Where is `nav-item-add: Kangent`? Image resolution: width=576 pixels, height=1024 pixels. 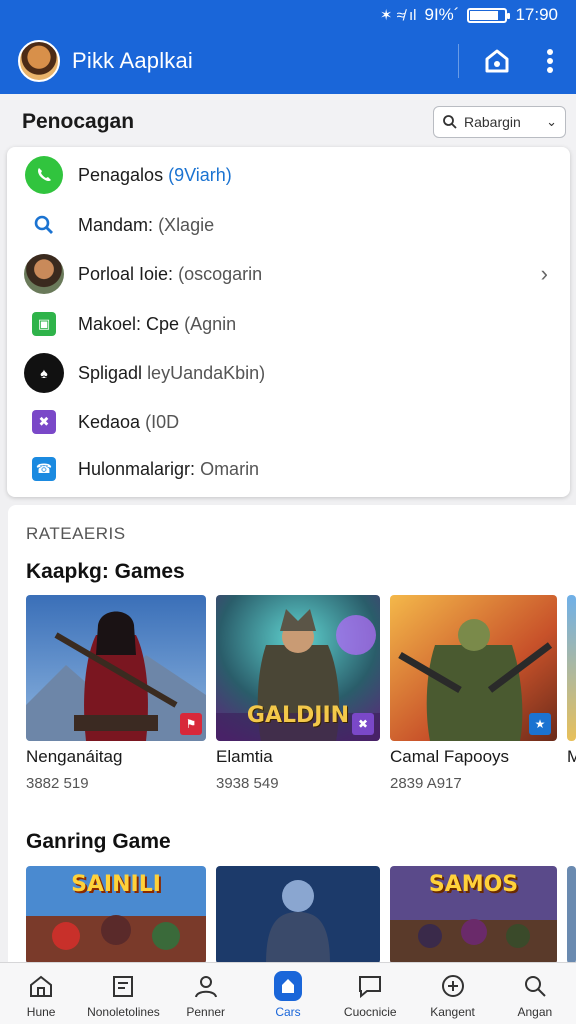
nav-item-add: Kangent is located at coordinates (452, 993).